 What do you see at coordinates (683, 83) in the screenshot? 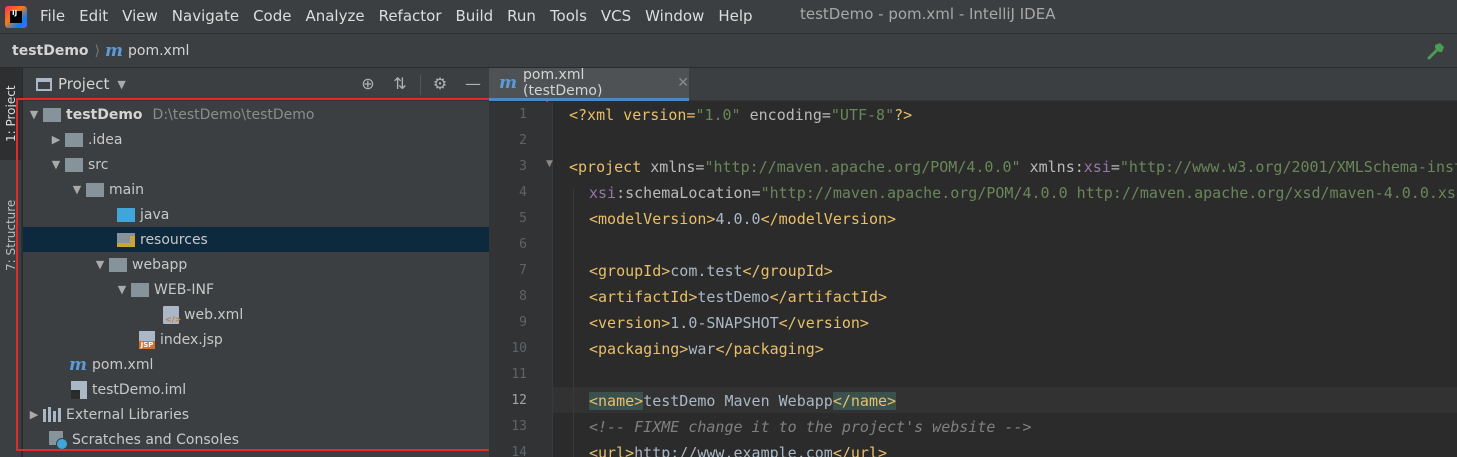
I see `close-icon: ✕` at bounding box center [683, 83].